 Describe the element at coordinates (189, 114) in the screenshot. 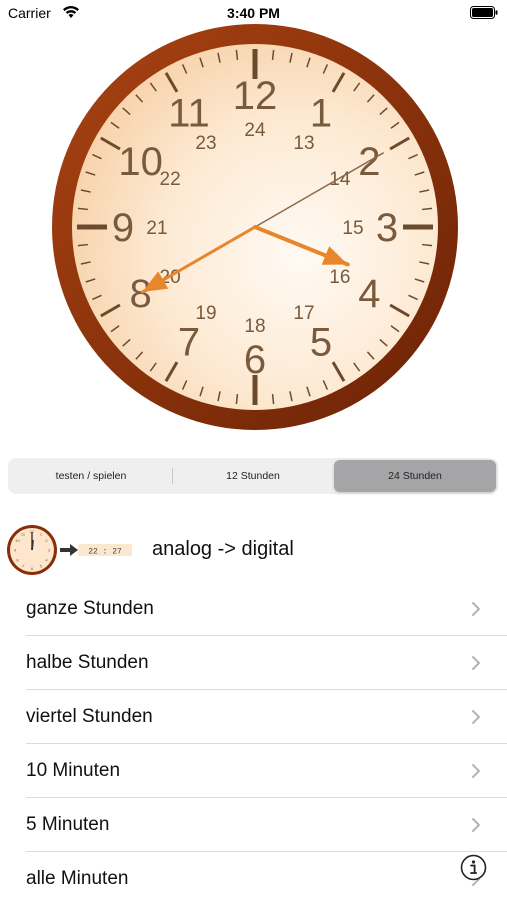

I see `hour-number: 11` at that location.